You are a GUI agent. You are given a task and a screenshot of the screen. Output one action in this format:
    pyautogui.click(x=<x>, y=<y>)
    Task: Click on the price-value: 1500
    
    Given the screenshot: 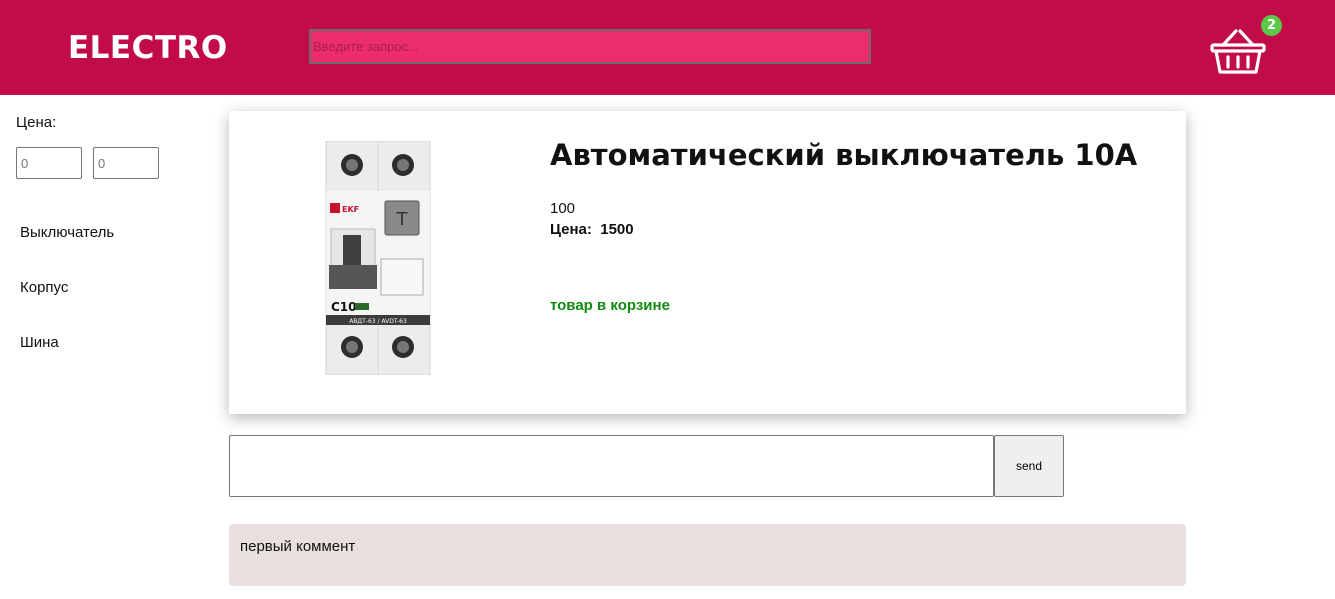 What is the action you would take?
    pyautogui.click(x=617, y=229)
    